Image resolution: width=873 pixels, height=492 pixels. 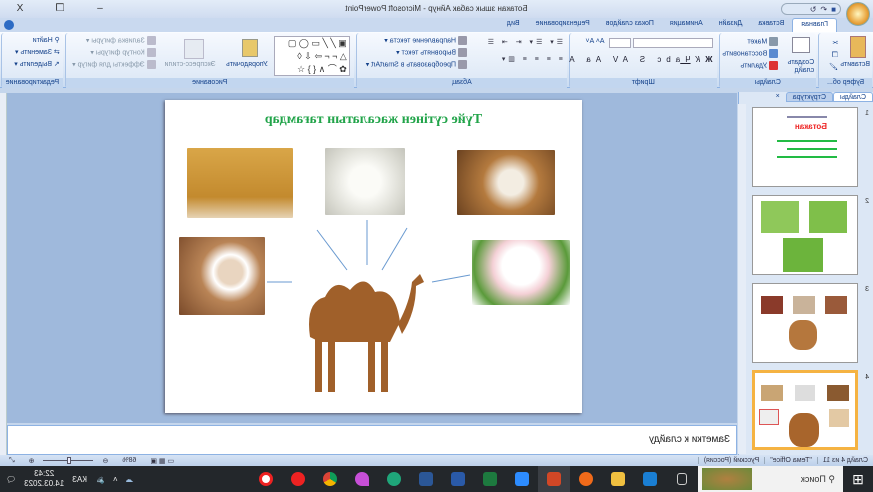 What do you see at coordinates (46, 40) in the screenshot?
I see `find-button: ⚲ Найти` at bounding box center [46, 40].